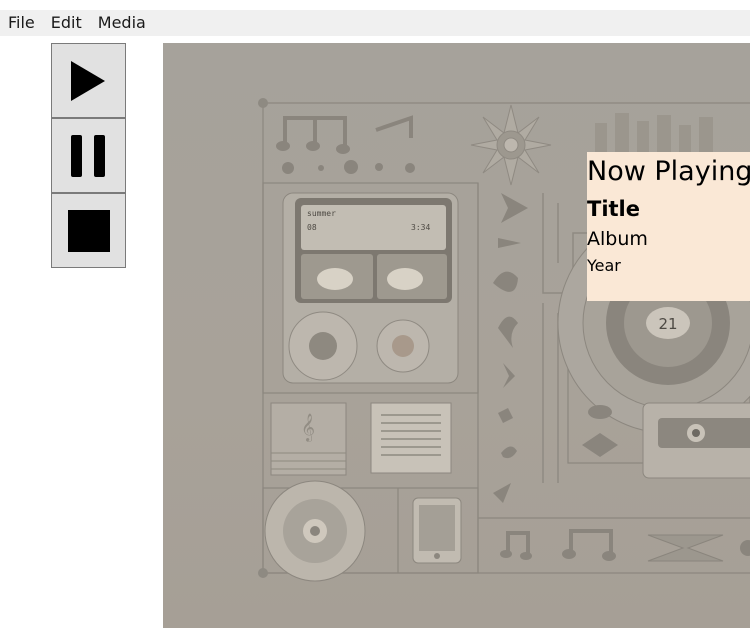 The image size is (750, 628). Describe the element at coordinates (312, 227) in the screenshot. I see `svg-text: 08` at that location.